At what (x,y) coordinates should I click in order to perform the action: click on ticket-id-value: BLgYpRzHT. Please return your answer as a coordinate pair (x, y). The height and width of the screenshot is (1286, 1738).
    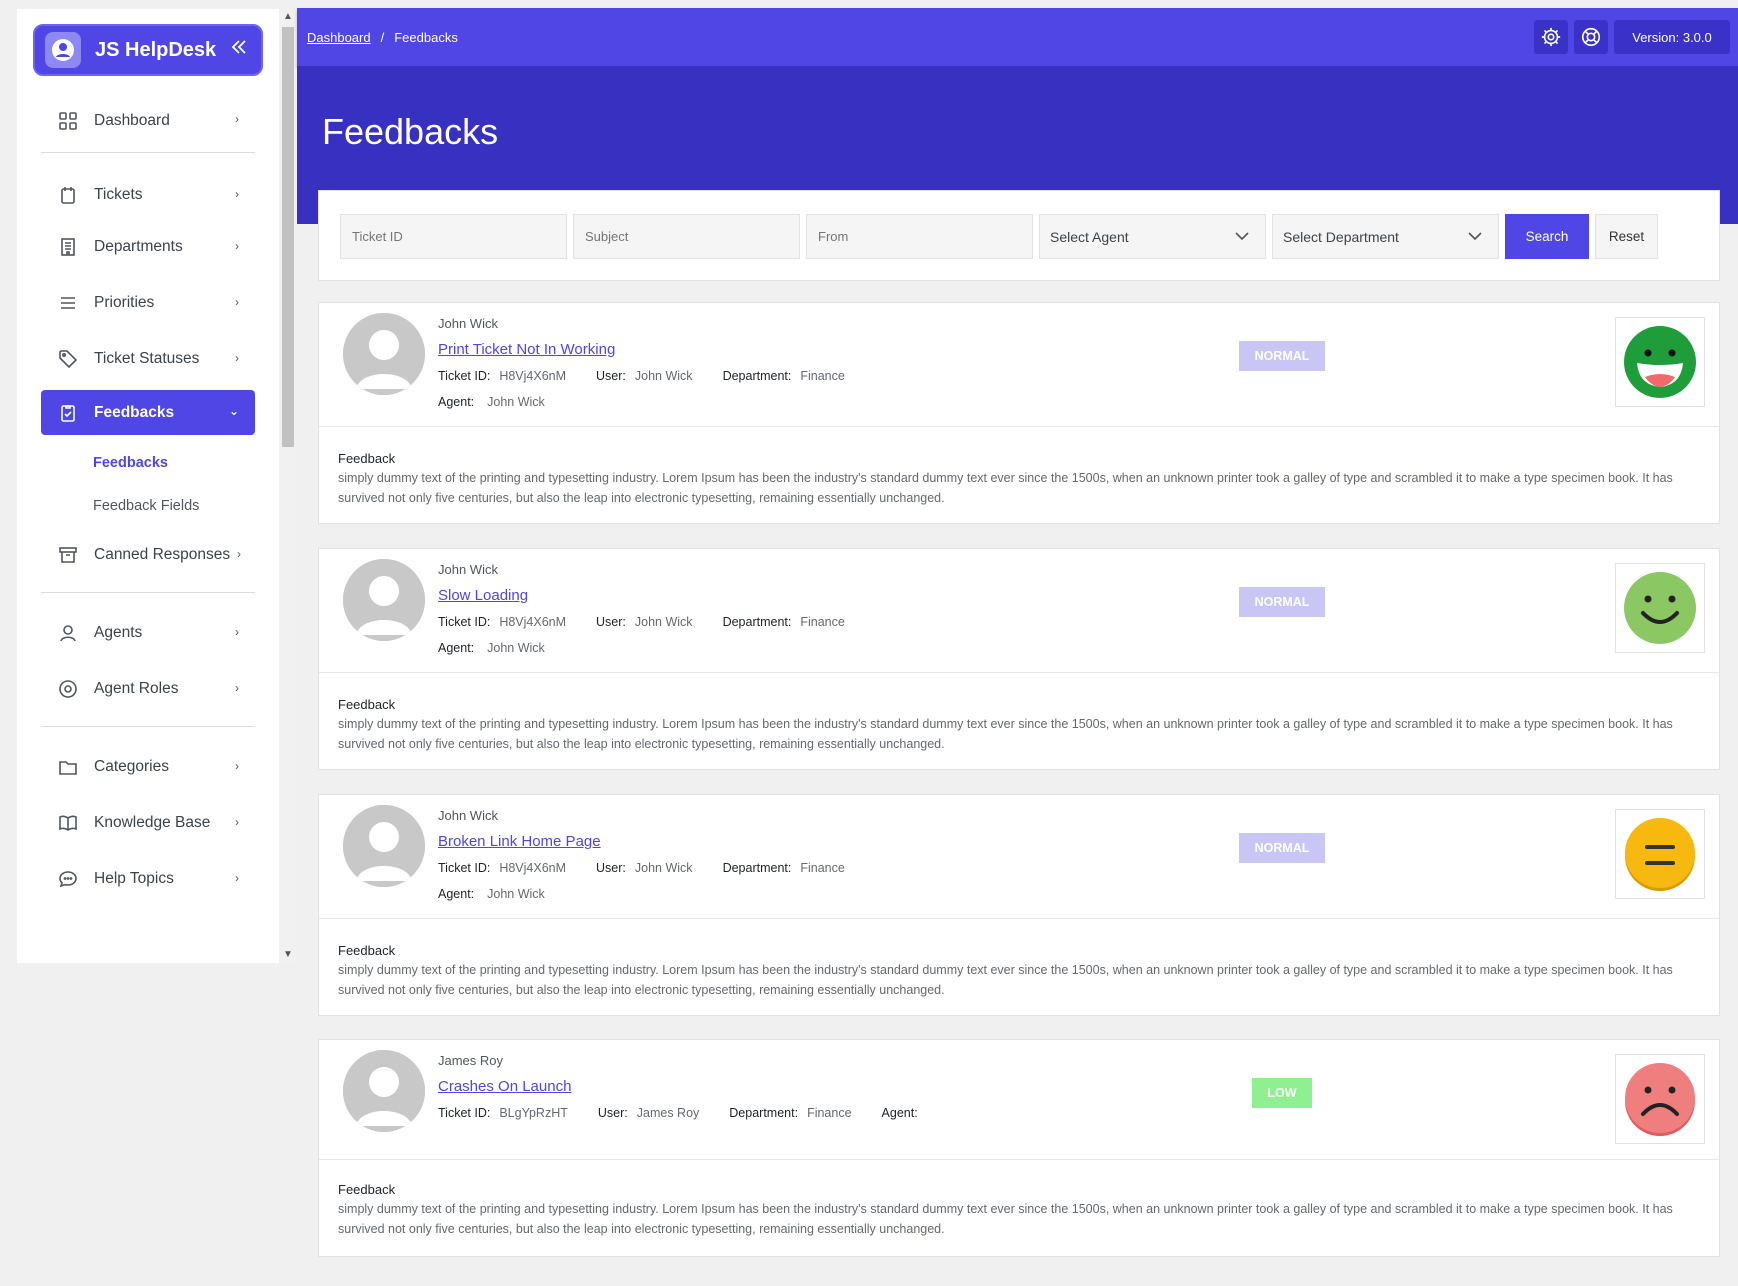
    Looking at the image, I should click on (533, 1113).